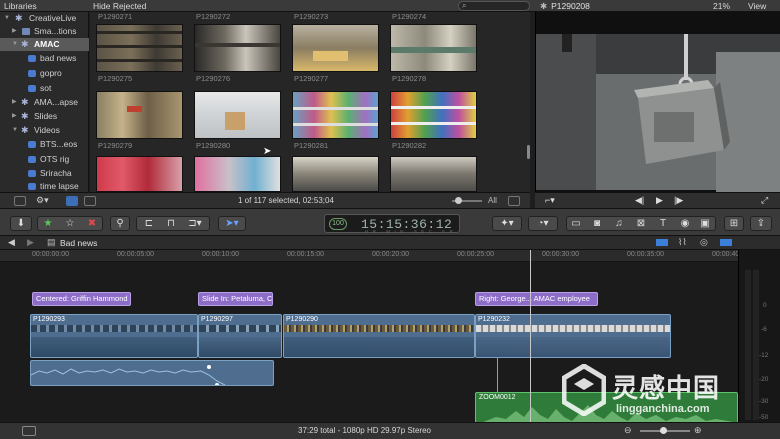 This screenshot has width=780, height=439. Describe the element at coordinates (42, 200) in the screenshot. I see `gear-icon: ⚙▾` at that location.